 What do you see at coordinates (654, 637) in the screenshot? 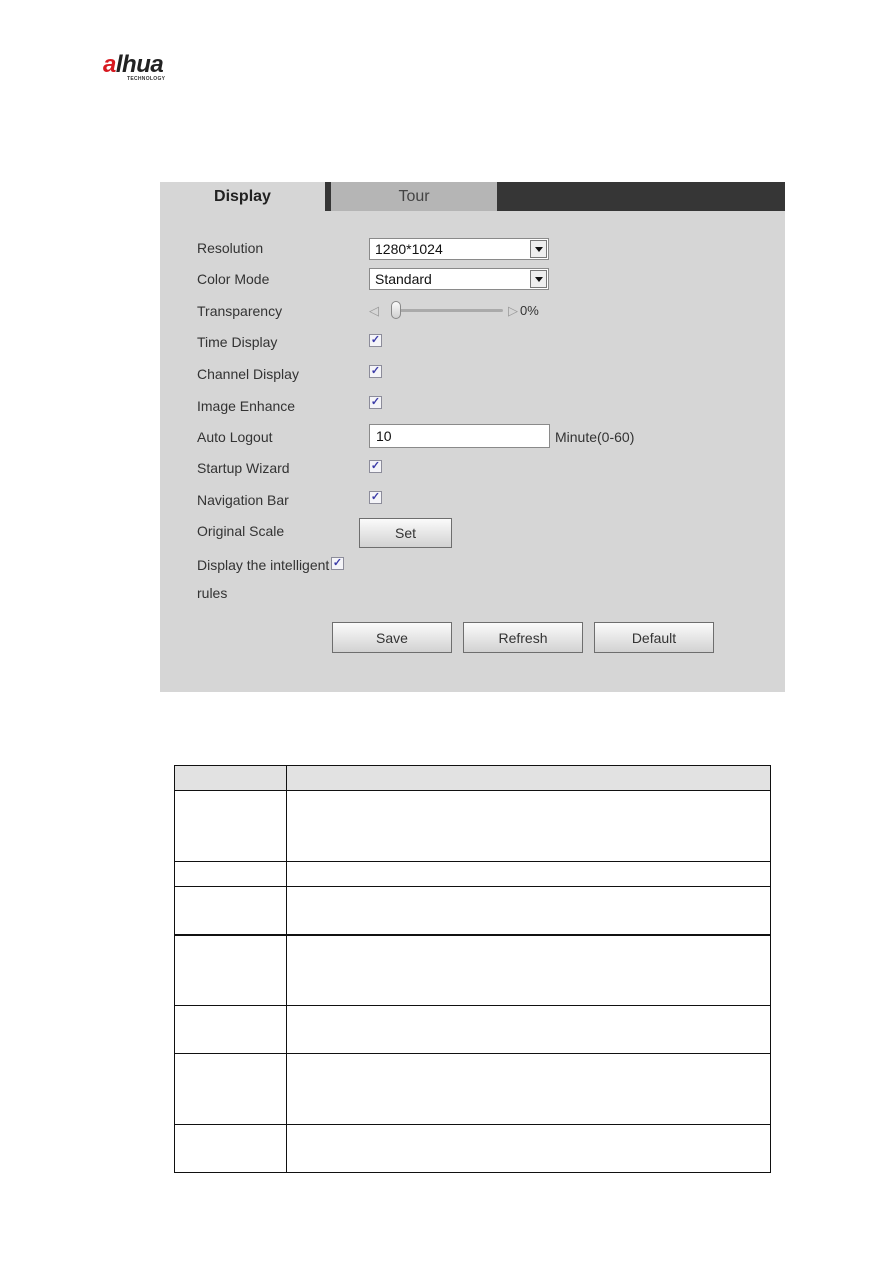
I see `default-button: Default` at bounding box center [654, 637].